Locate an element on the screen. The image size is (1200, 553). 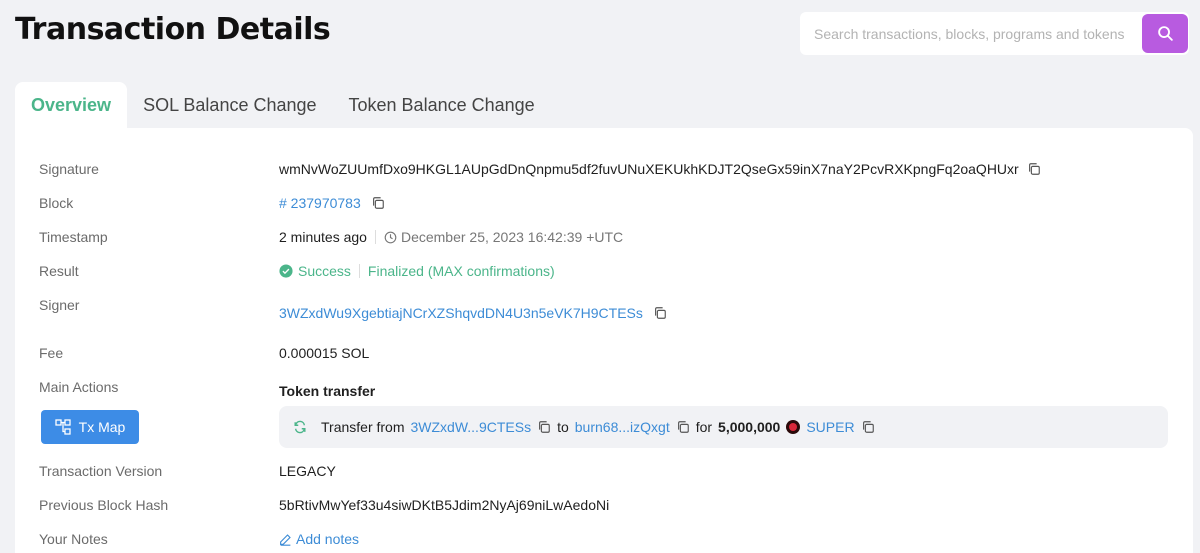
prev-hash-label: Previous Block Hash is located at coordinates (104, 505).